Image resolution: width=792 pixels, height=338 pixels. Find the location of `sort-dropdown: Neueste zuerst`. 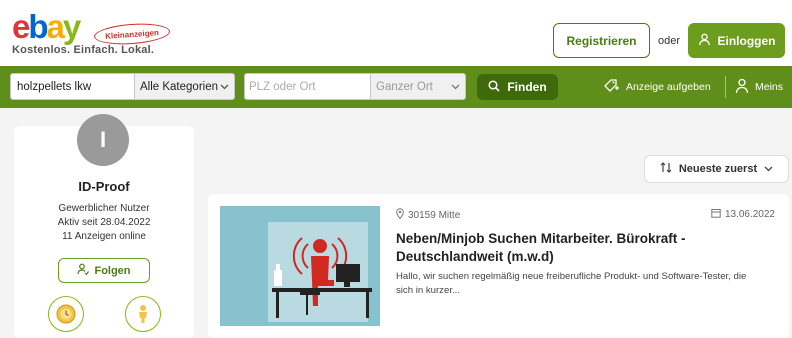

sort-dropdown: Neueste zuerst is located at coordinates (716, 169).